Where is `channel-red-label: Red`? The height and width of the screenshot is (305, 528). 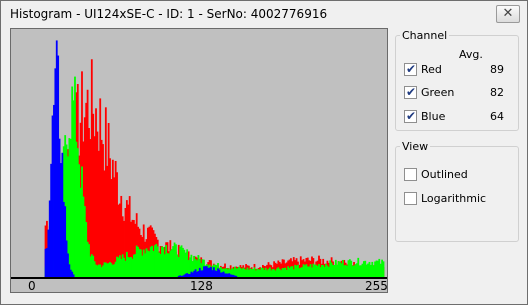
channel-red-label: Red is located at coordinates (431, 69).